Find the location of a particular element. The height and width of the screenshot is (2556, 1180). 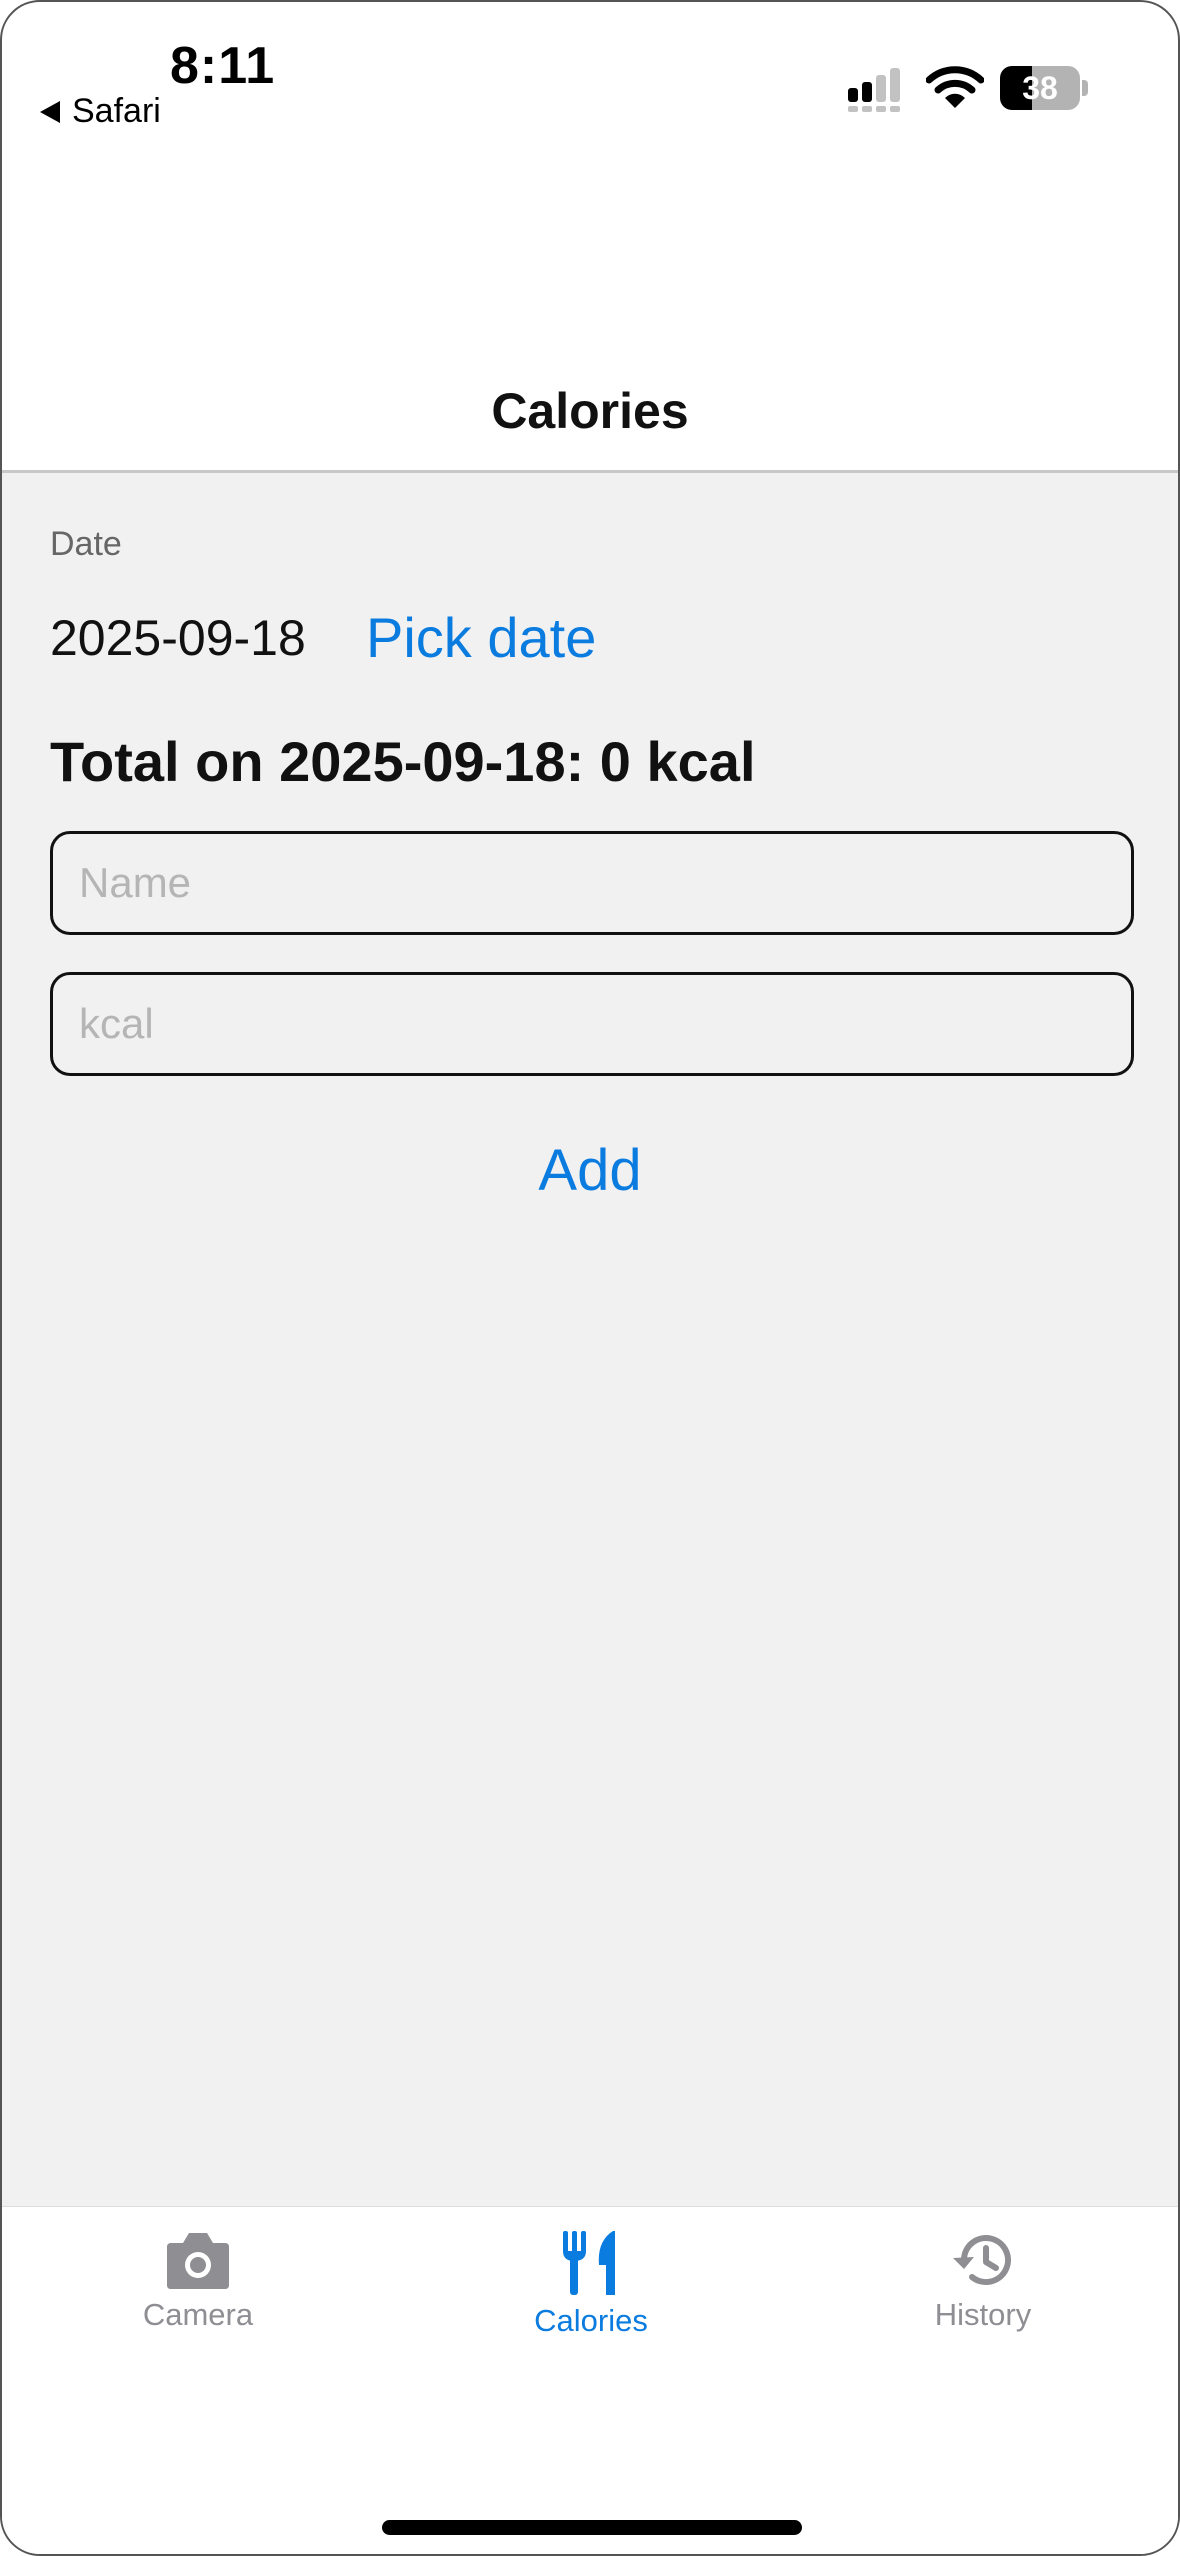

tab-calories-label: Calories is located at coordinates (591, 2320).